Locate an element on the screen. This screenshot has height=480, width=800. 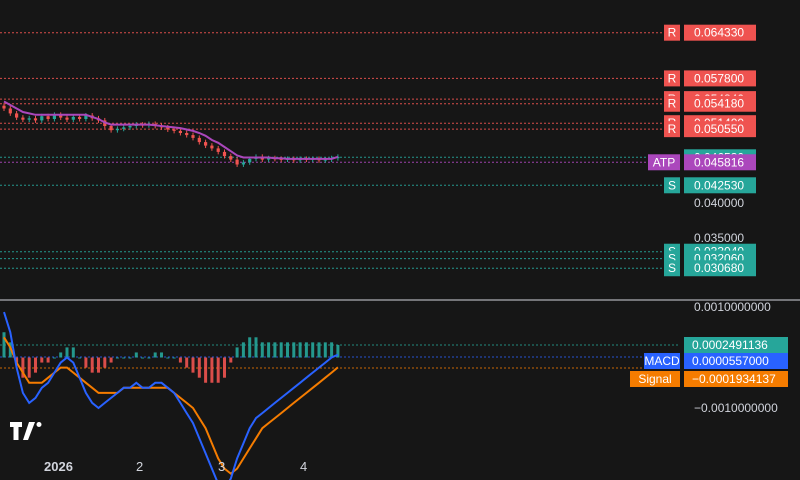
macd-value: 0.0002491136 is located at coordinates (730, 345).